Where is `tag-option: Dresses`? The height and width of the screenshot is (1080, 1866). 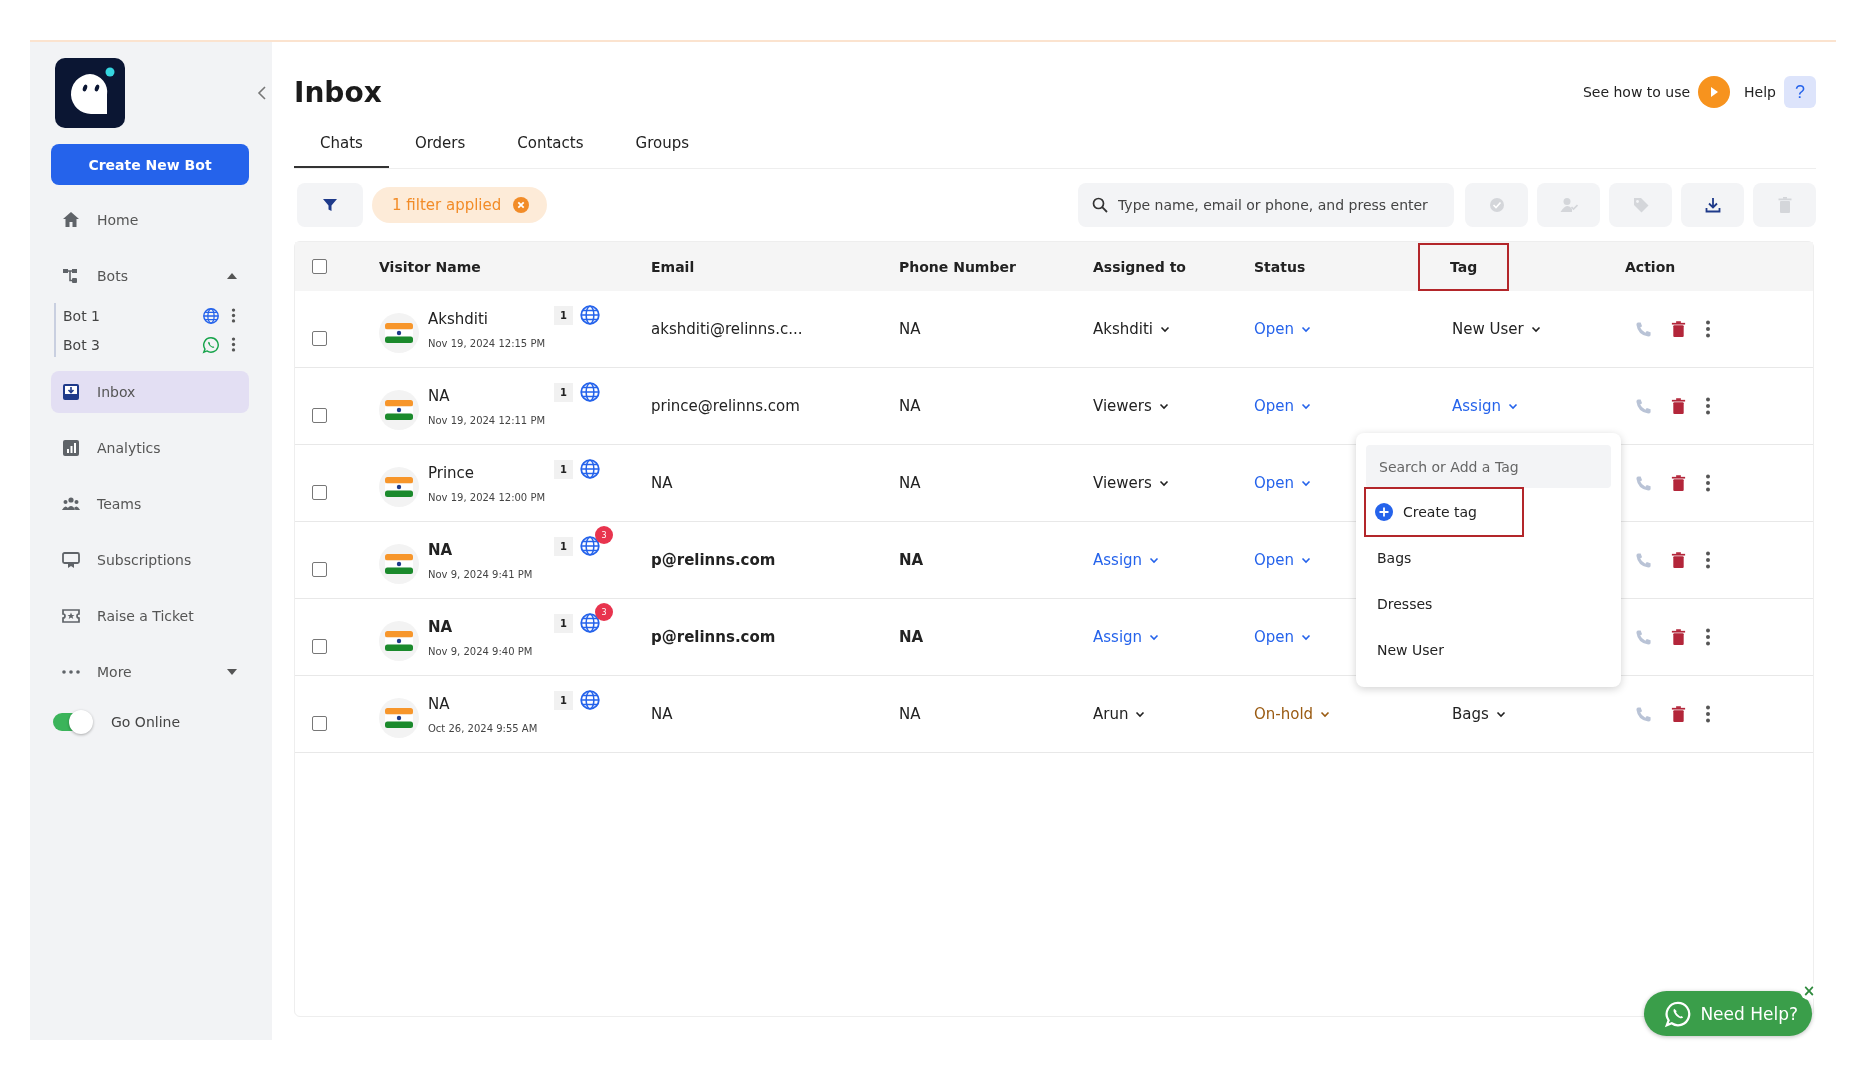
tag-option: Dresses is located at coordinates (1488, 604).